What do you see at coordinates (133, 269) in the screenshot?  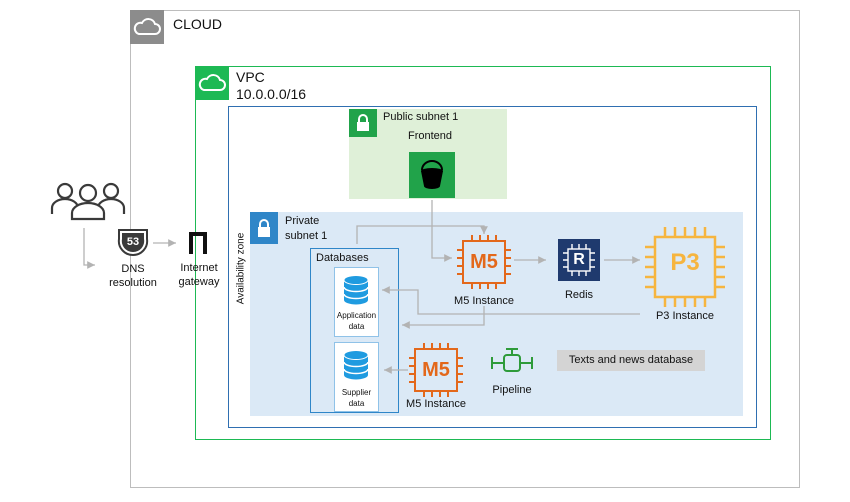 I see `dns-label-1: DNS` at bounding box center [133, 269].